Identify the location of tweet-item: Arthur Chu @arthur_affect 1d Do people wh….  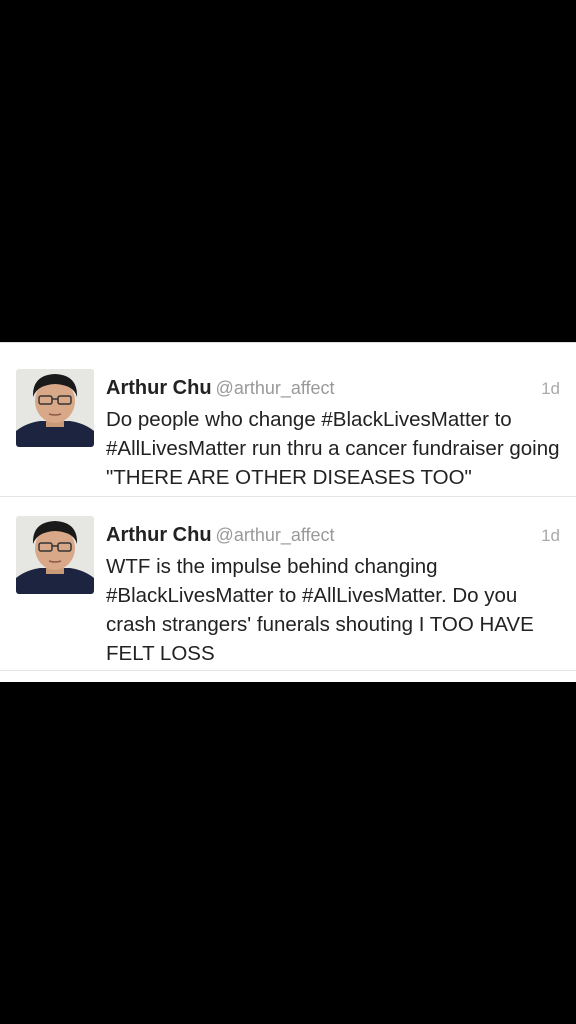
(288, 425).